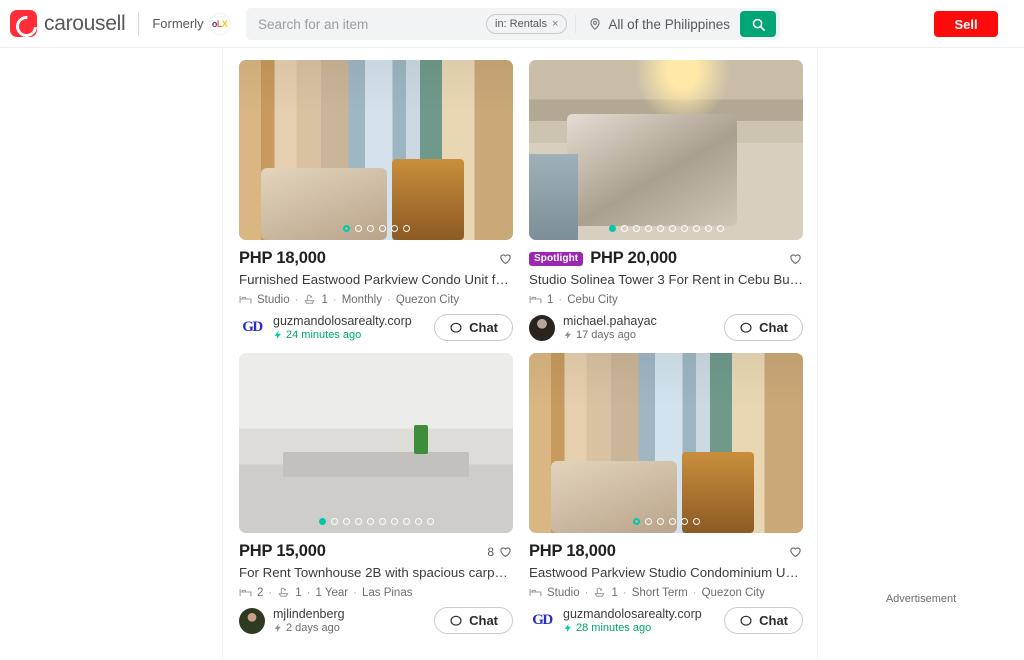 This screenshot has width=1024, height=660. What do you see at coordinates (658, 24) in the screenshot?
I see `location-selector: All of the Philippines` at bounding box center [658, 24].